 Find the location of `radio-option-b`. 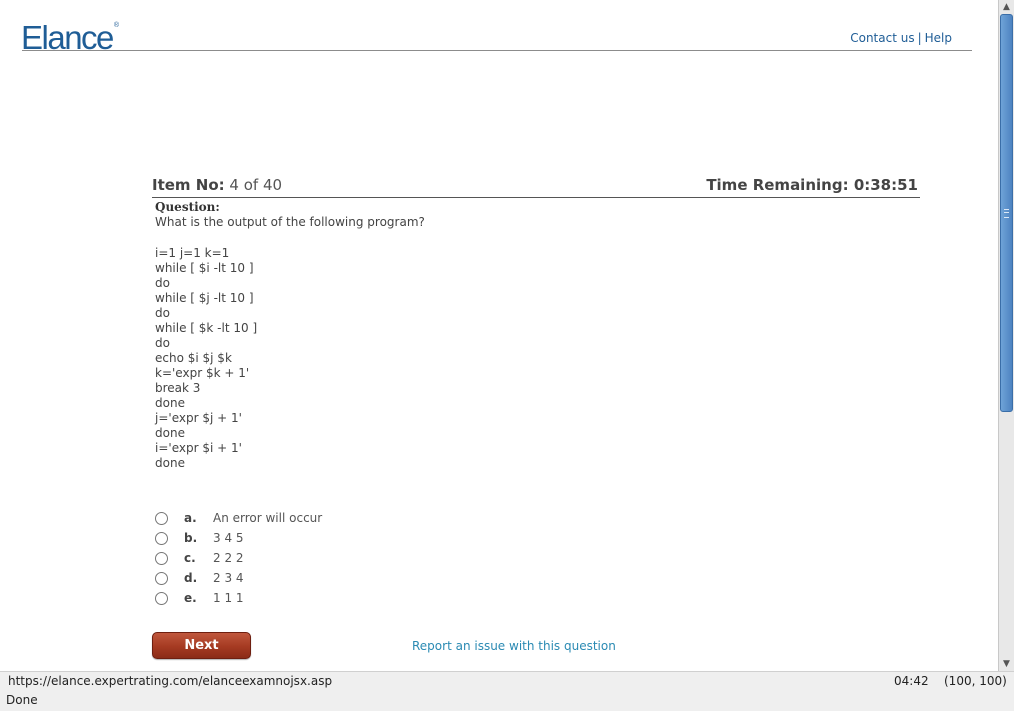

radio-option-b is located at coordinates (161, 538).